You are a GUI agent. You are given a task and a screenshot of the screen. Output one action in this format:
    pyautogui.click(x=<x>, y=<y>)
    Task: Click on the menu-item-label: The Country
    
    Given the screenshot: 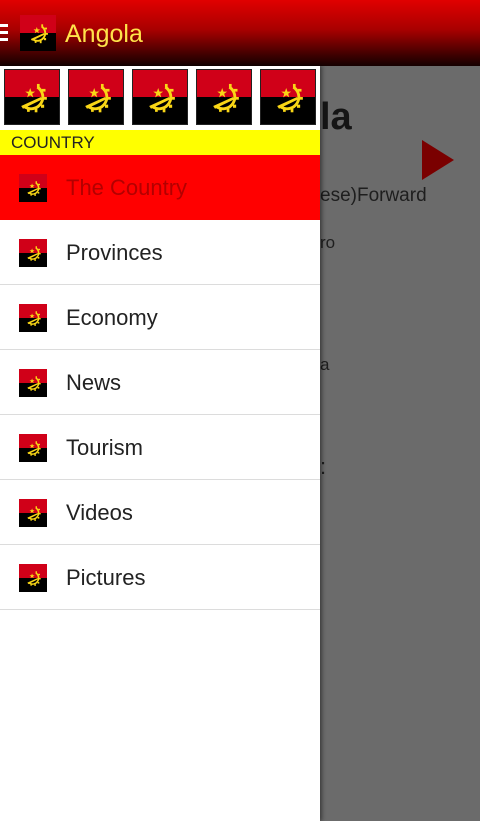 What is the action you would take?
    pyautogui.click(x=127, y=187)
    